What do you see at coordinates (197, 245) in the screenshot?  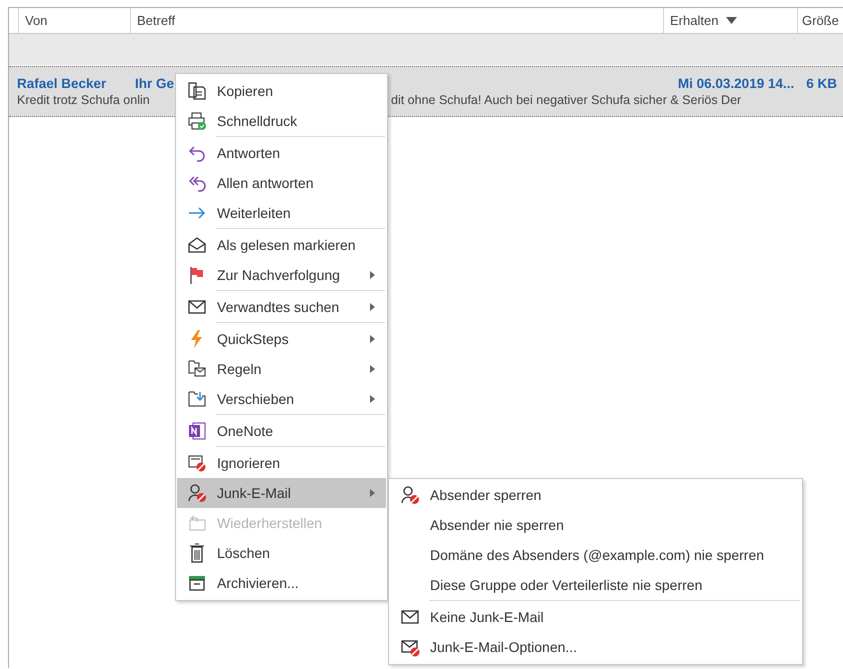 I see `envelope-open-icon` at bounding box center [197, 245].